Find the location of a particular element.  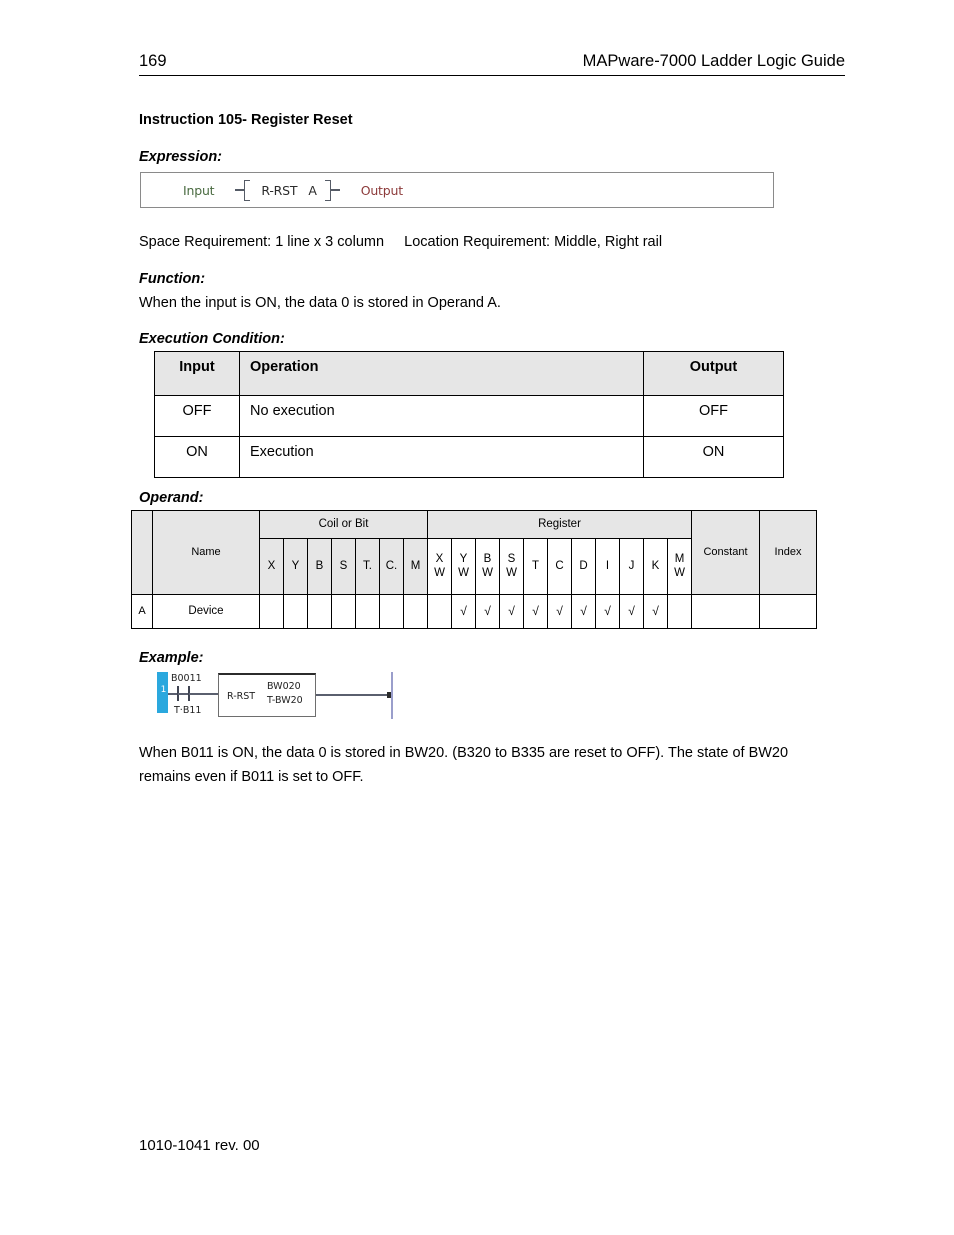

cell-reg-xw is located at coordinates (439, 611).